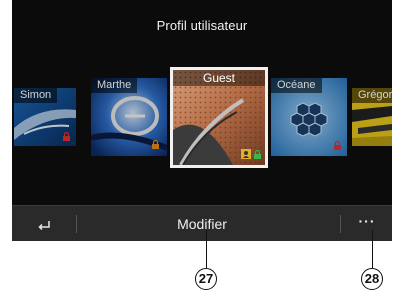 This screenshot has height=300, width=394. I want to click on profile-image-marthe, so click(129, 117).